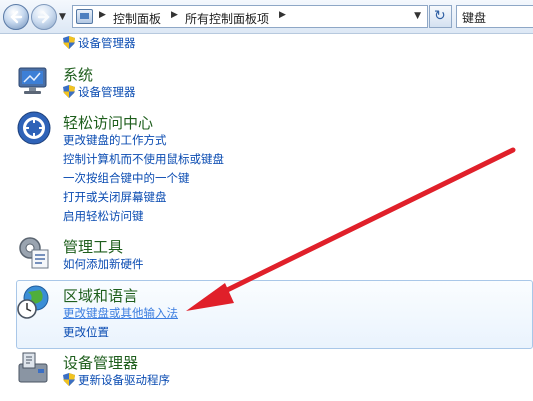 The height and width of the screenshot is (401, 533). Describe the element at coordinates (103, 216) in the screenshot. I see `category-link: 启用轻松访问键` at that location.